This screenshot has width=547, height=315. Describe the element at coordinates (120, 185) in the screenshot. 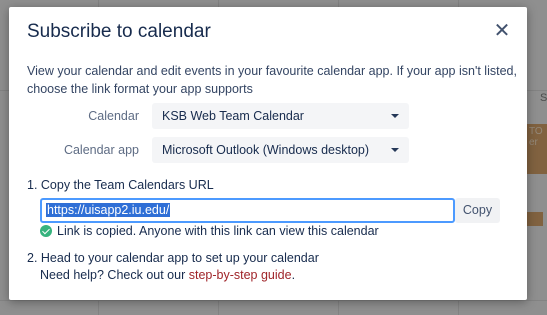

I see `step-1-text: 1. Copy the Team Calendars URL` at that location.